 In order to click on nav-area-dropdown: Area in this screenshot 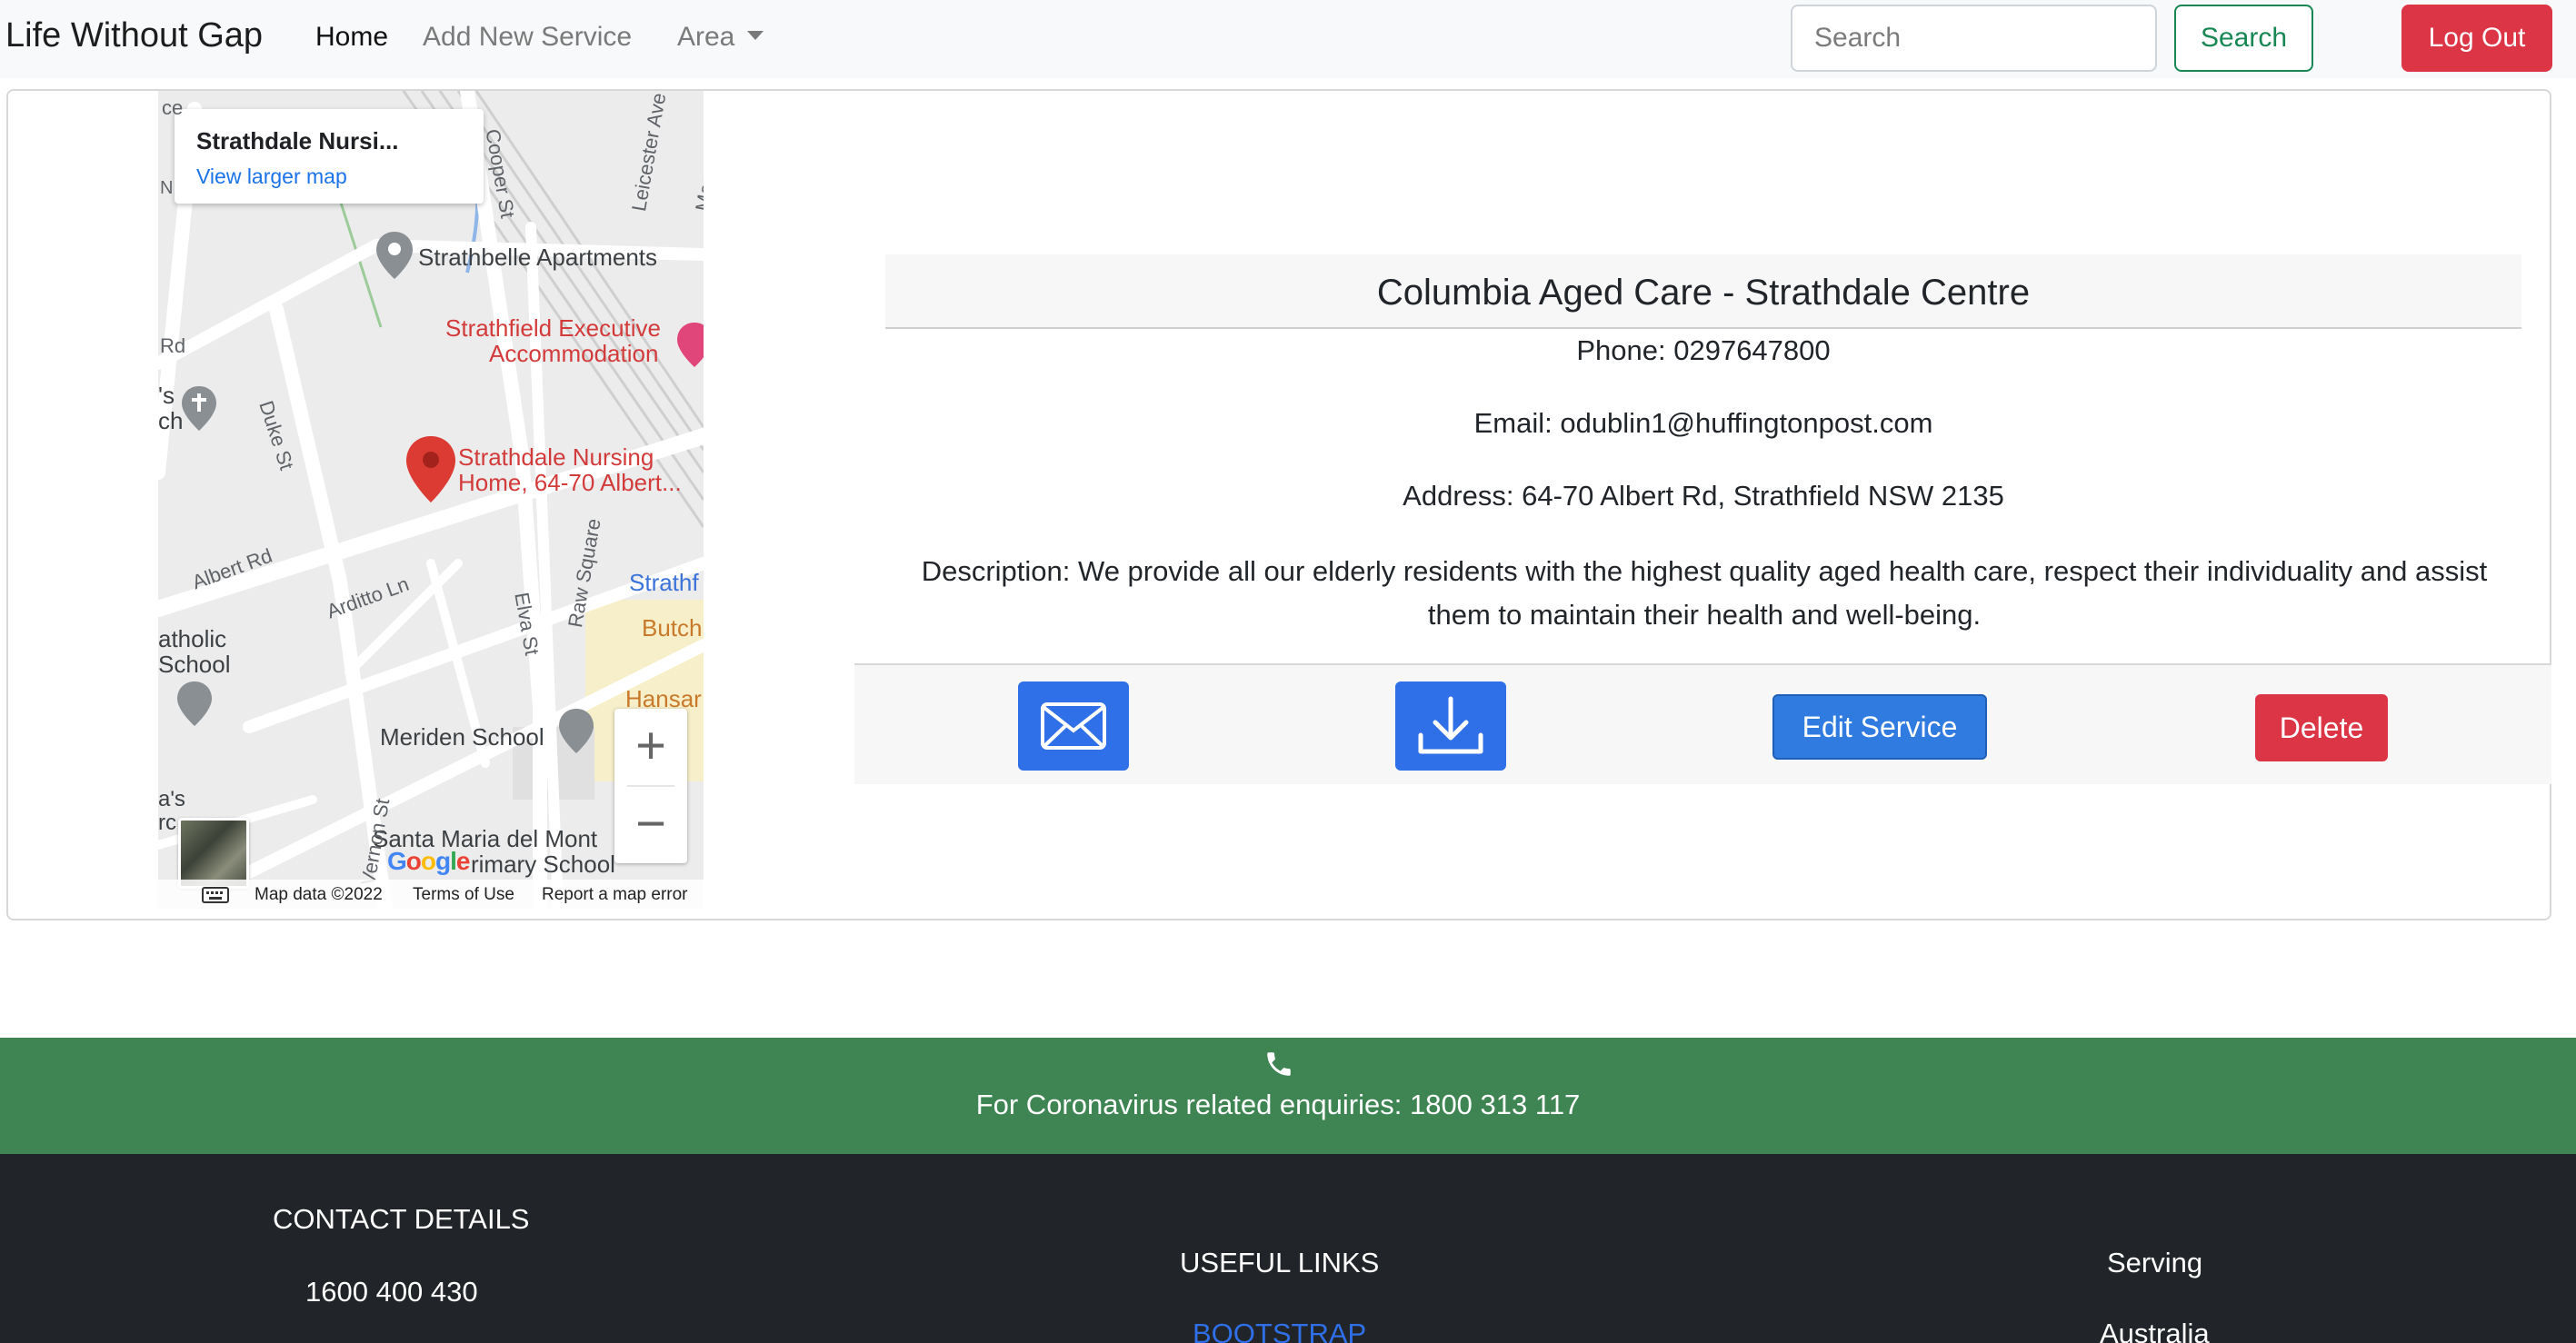, I will do `click(720, 37)`.